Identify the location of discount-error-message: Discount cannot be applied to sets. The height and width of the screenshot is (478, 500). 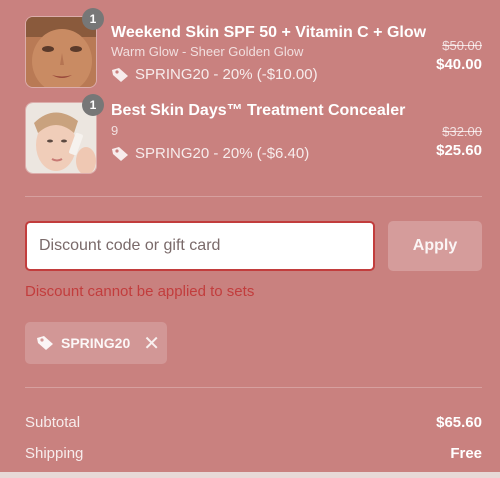
(140, 291).